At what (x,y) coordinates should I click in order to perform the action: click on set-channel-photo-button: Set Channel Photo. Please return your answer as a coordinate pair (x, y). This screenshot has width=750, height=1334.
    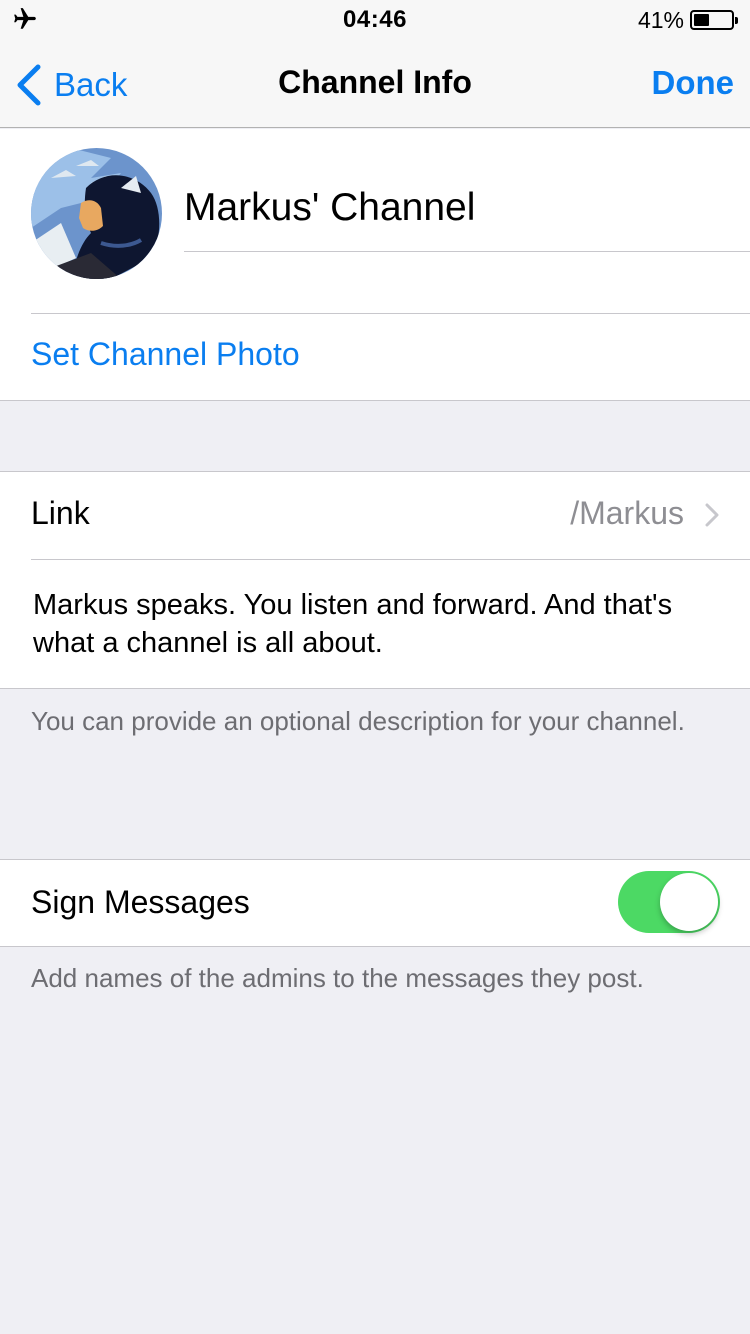
    Looking at the image, I should click on (165, 354).